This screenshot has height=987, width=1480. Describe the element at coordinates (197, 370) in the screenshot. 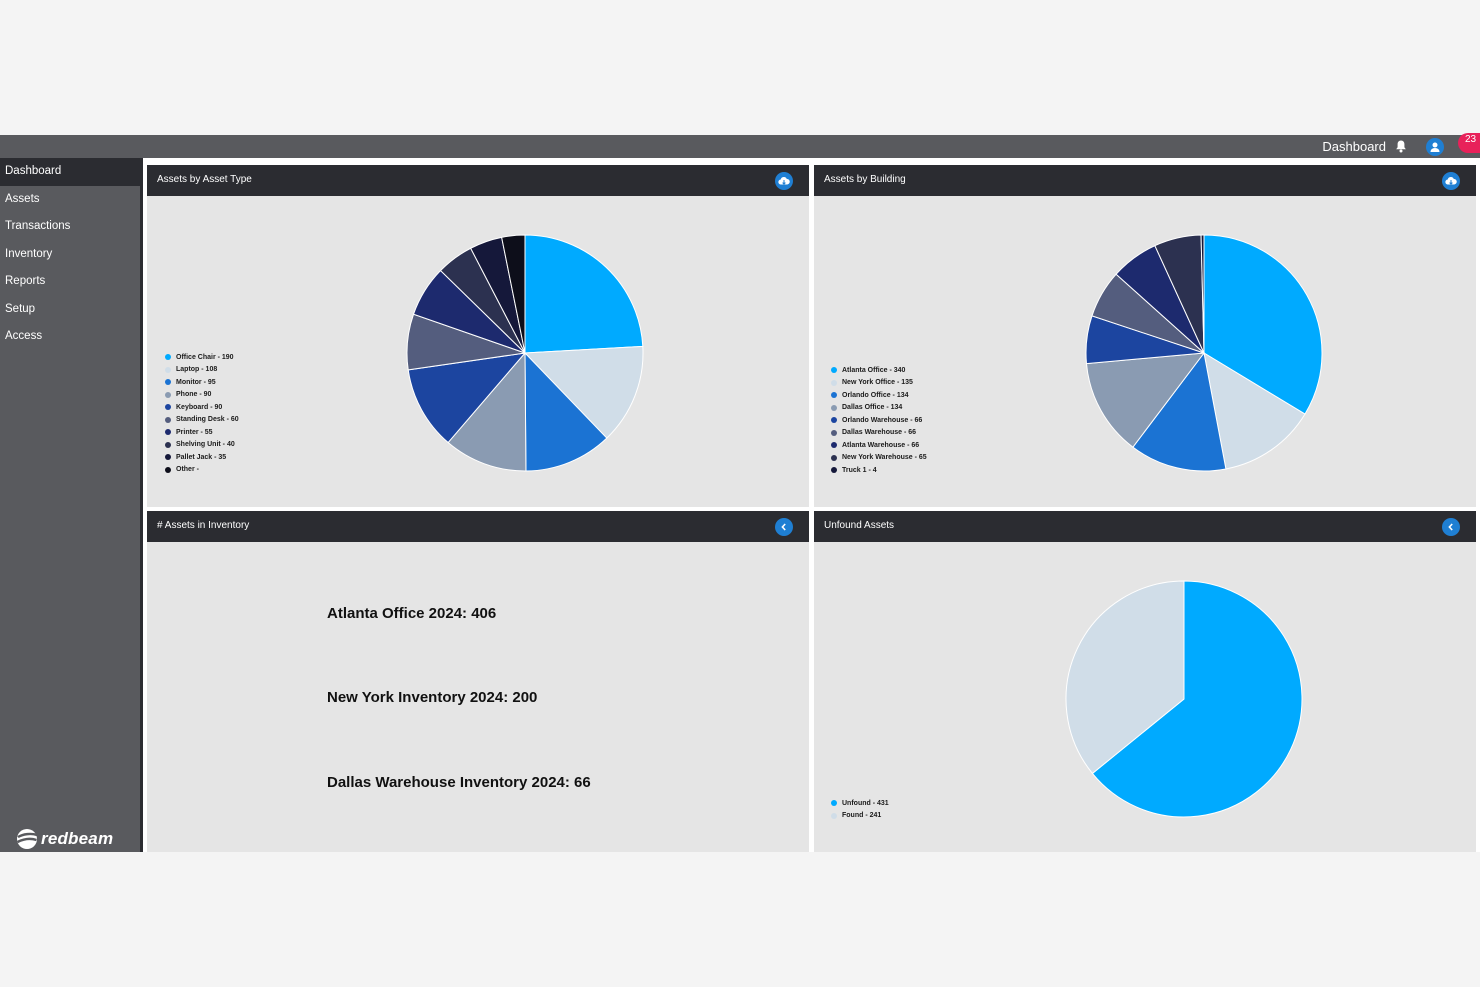

I see `legend-label: Laptop - 108` at that location.